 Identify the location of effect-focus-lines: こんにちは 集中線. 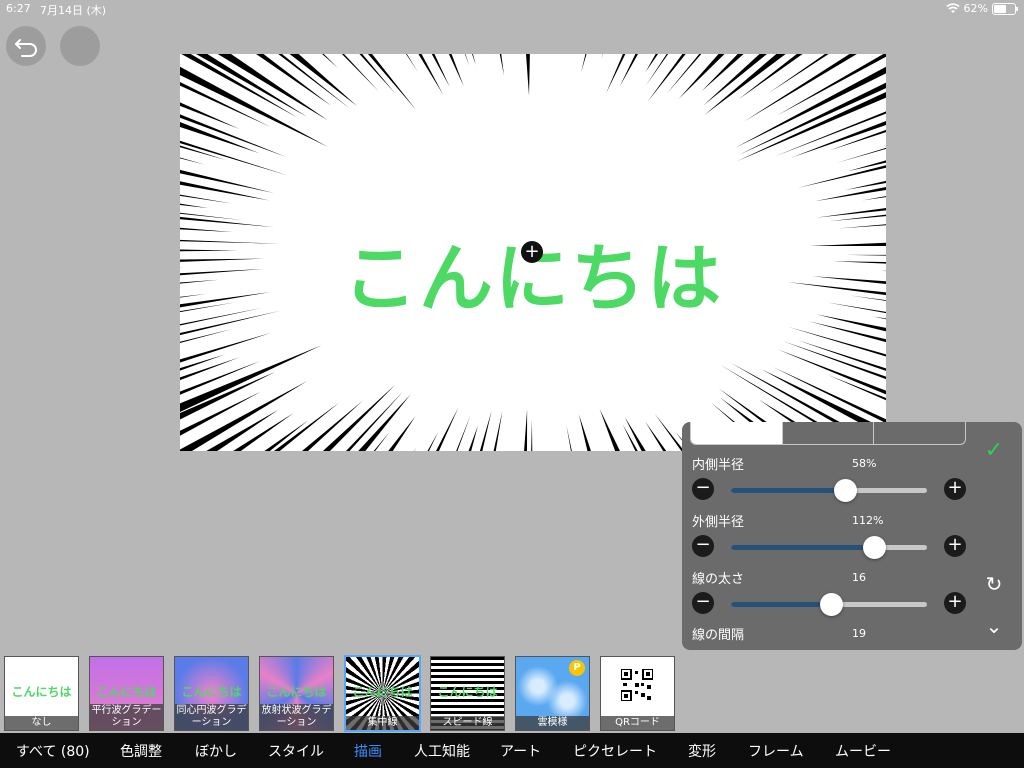
(382, 693).